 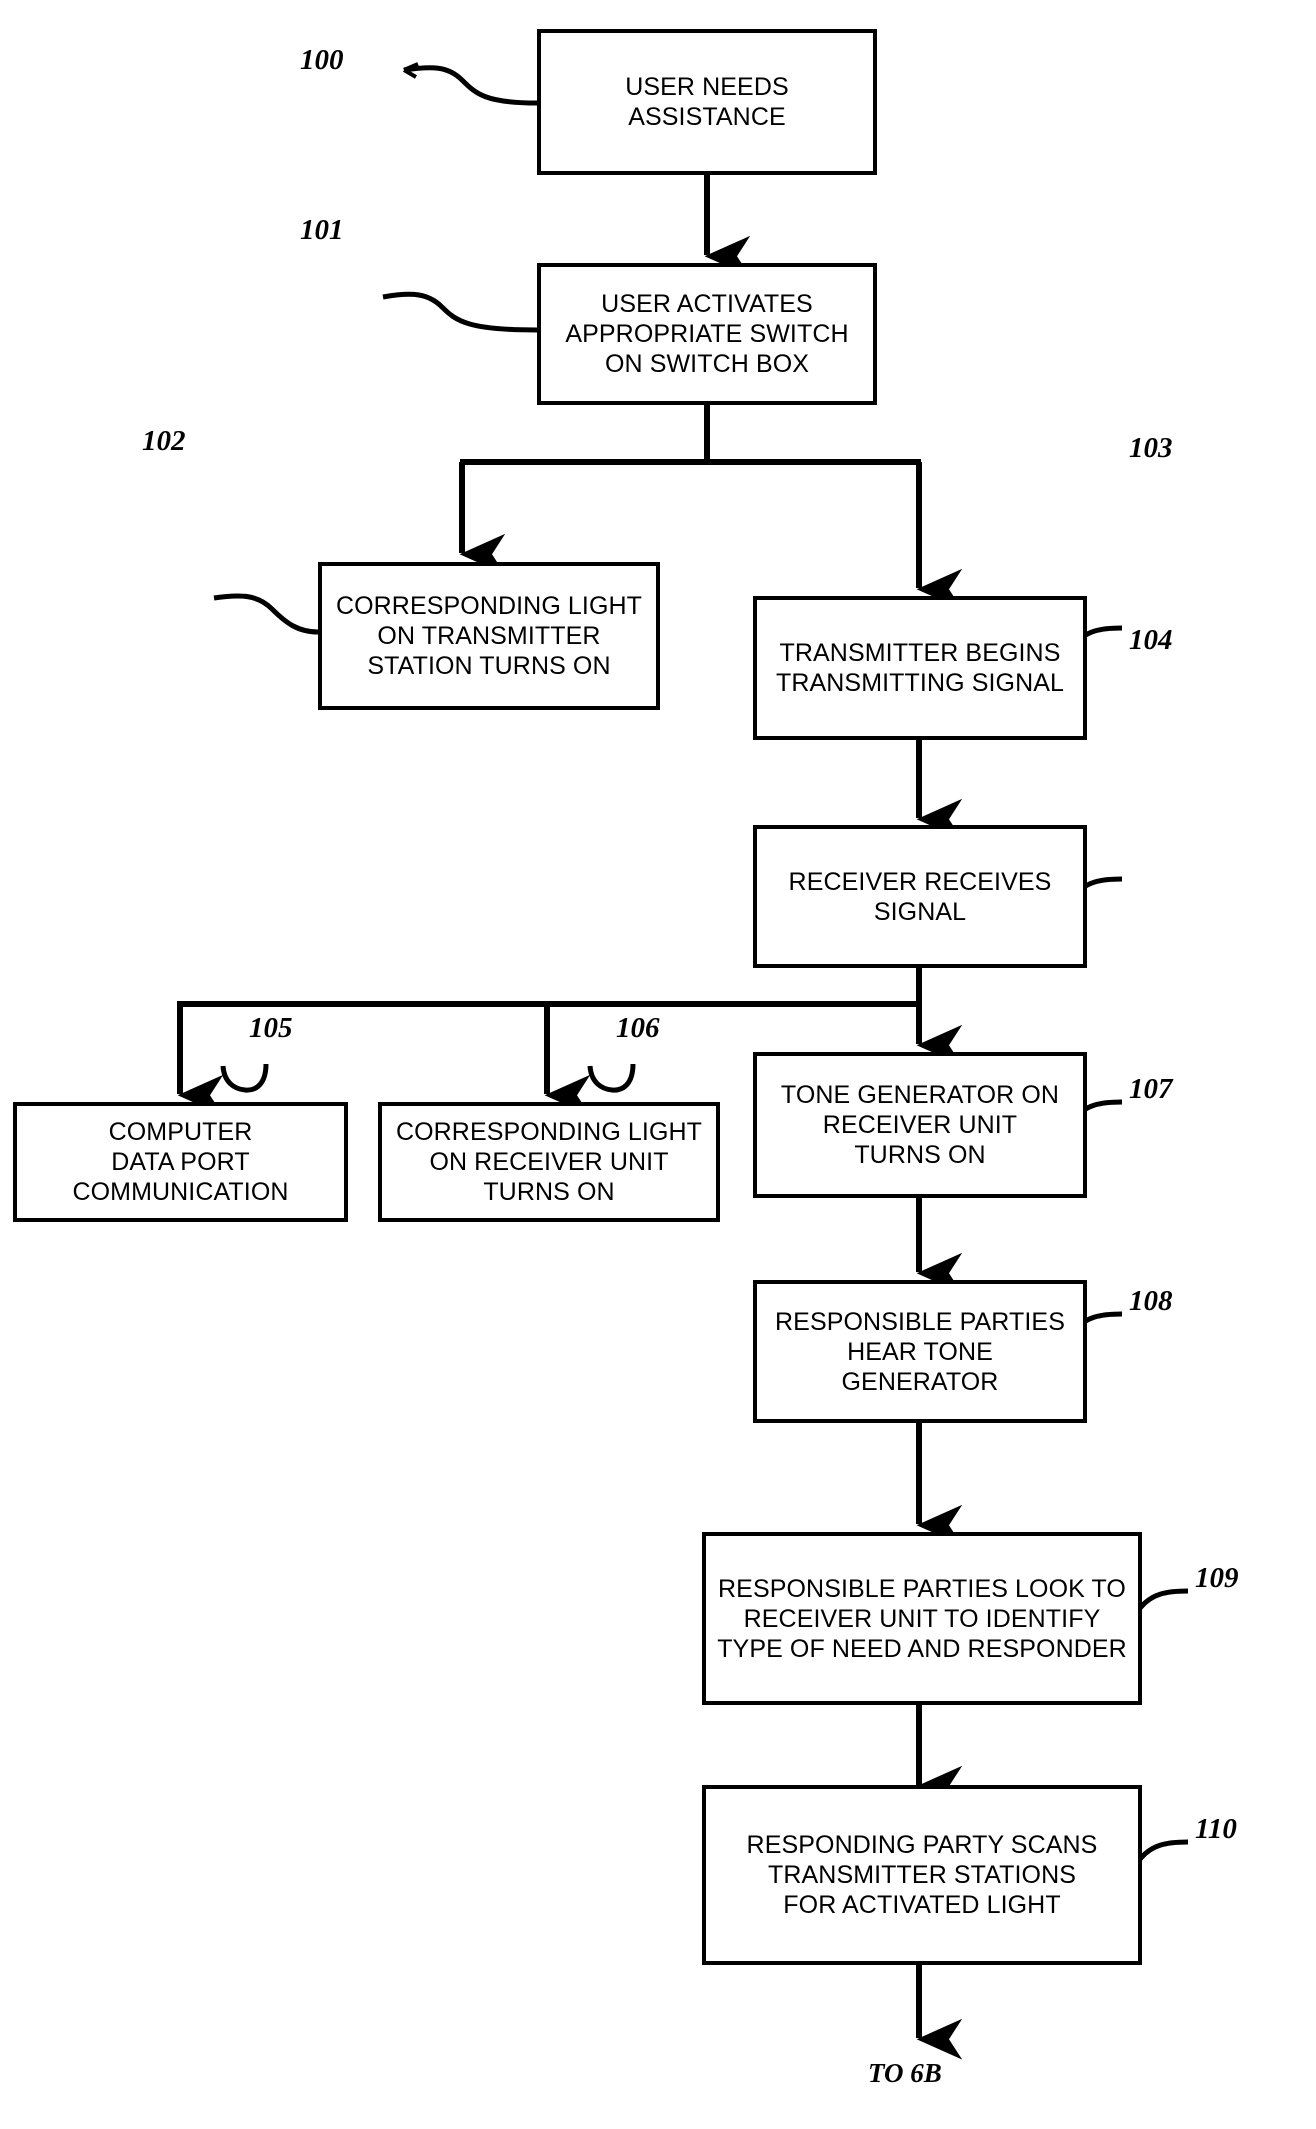 What do you see at coordinates (489, 666) in the screenshot?
I see `flow-node-102-line-3: STATION TURNS ON` at bounding box center [489, 666].